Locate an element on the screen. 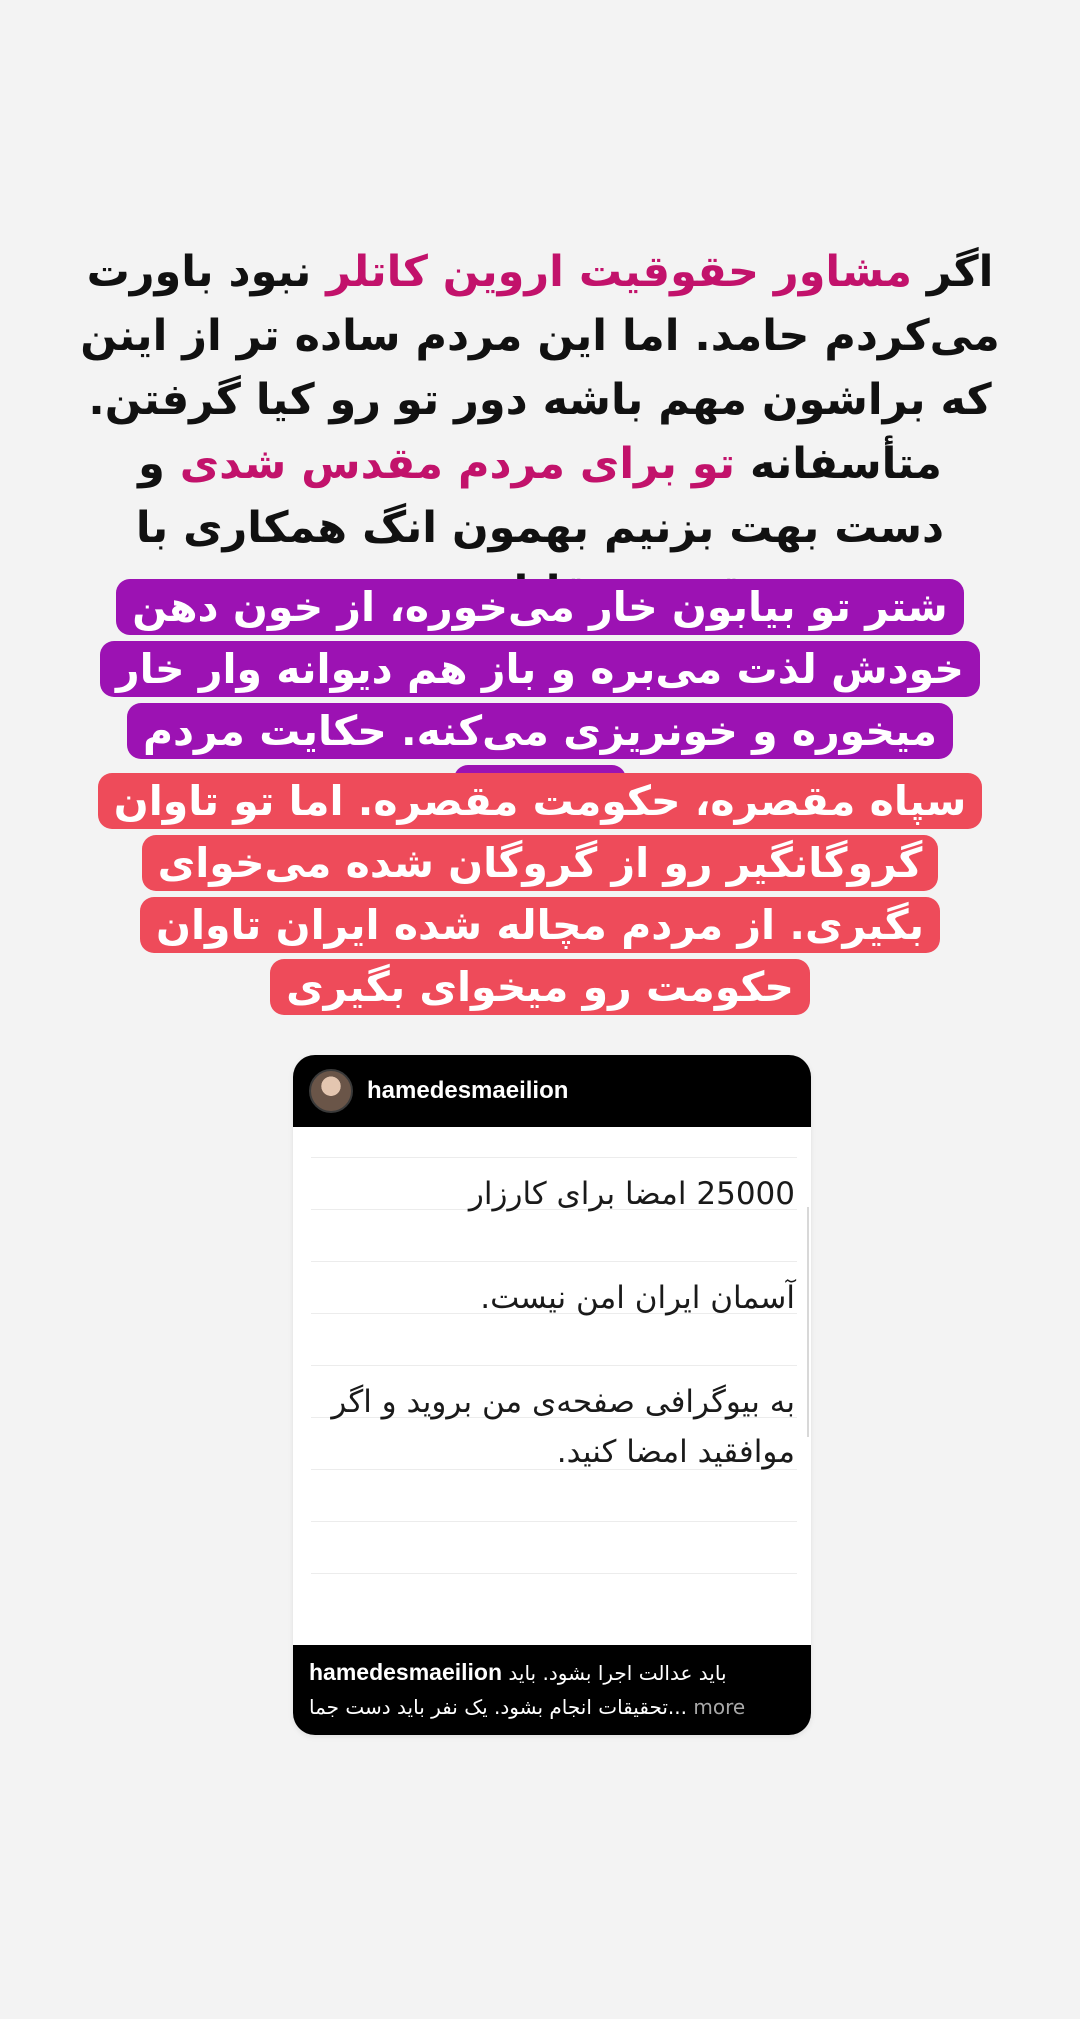 The image size is (1080, 2019). headline-part-1: اگر is located at coordinates (952, 272).